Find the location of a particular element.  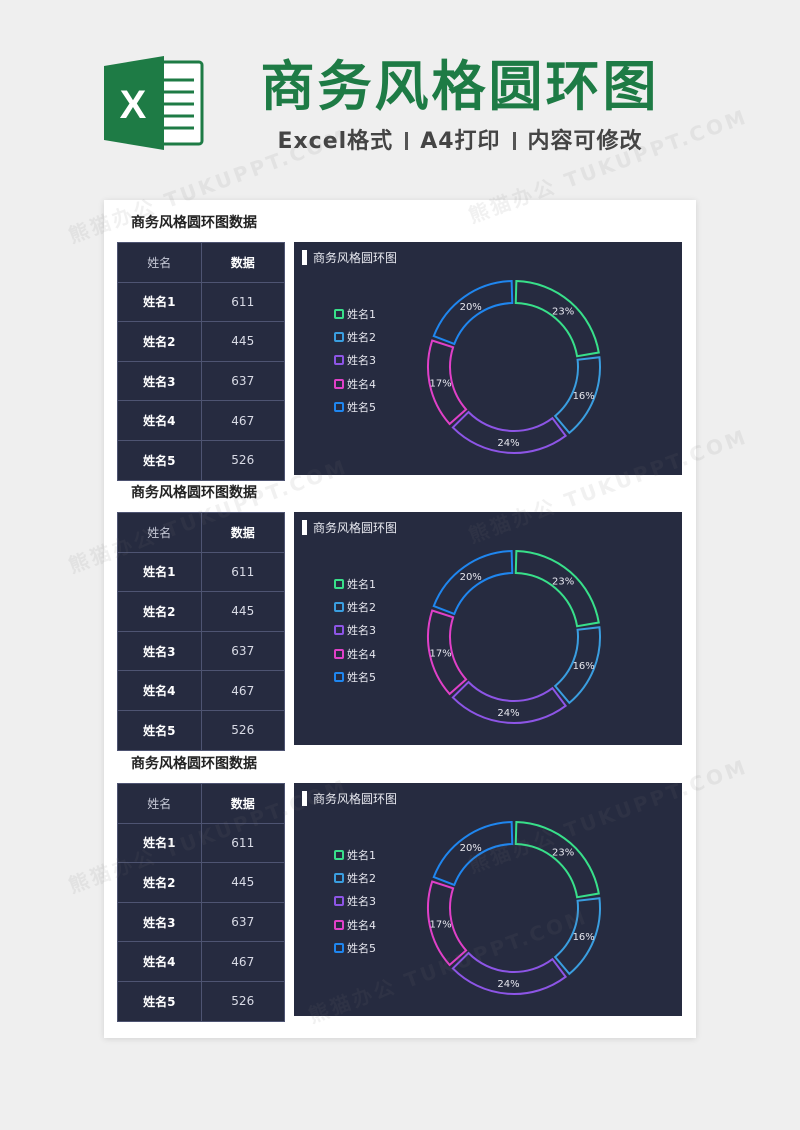

legend-item: 姓名3 is located at coordinates (355, 360).